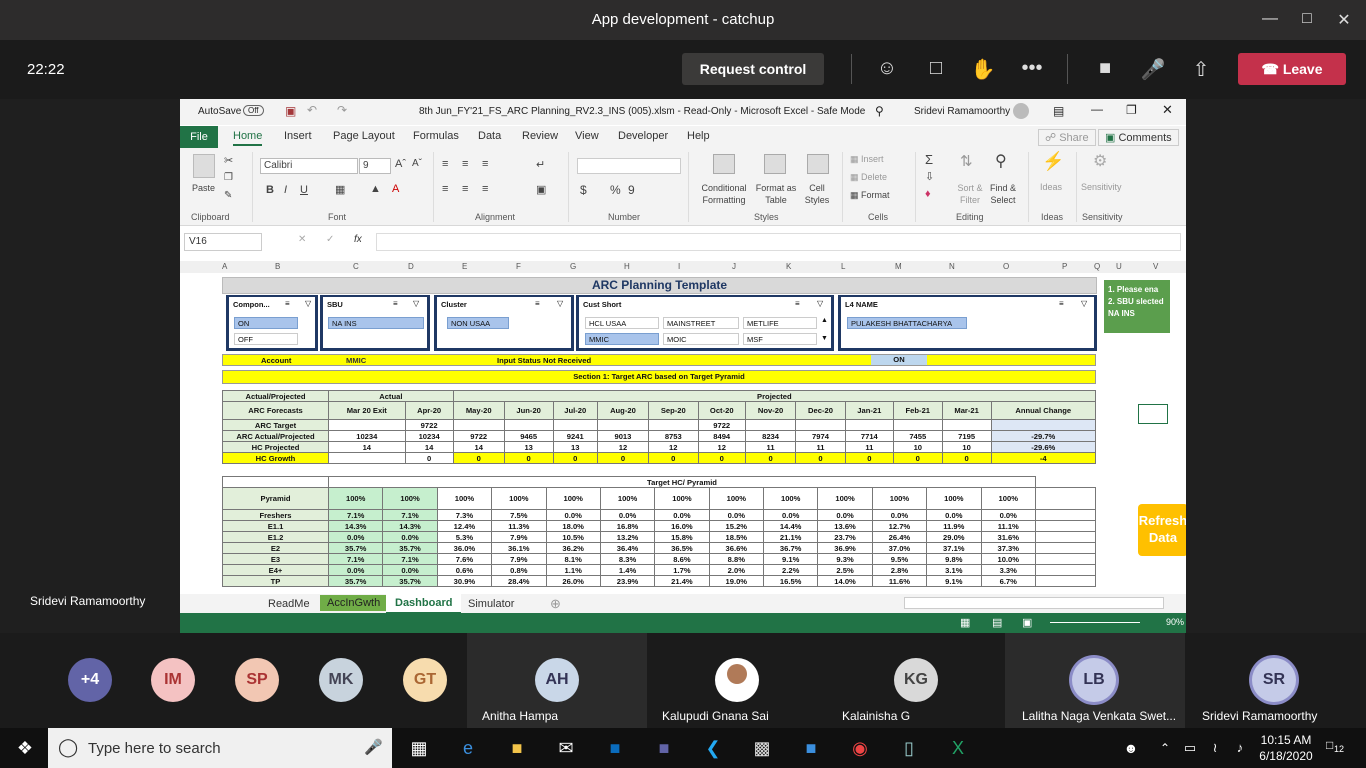  What do you see at coordinates (1058, 111) in the screenshot?
I see `ribbon-display-icon: ▤` at bounding box center [1058, 111].